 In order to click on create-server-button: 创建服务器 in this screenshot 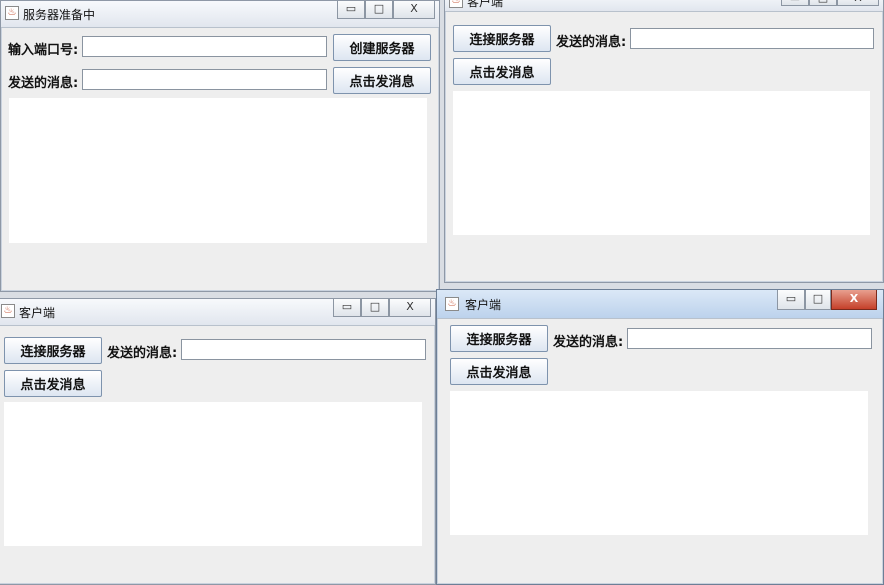, I will do `click(382, 47)`.